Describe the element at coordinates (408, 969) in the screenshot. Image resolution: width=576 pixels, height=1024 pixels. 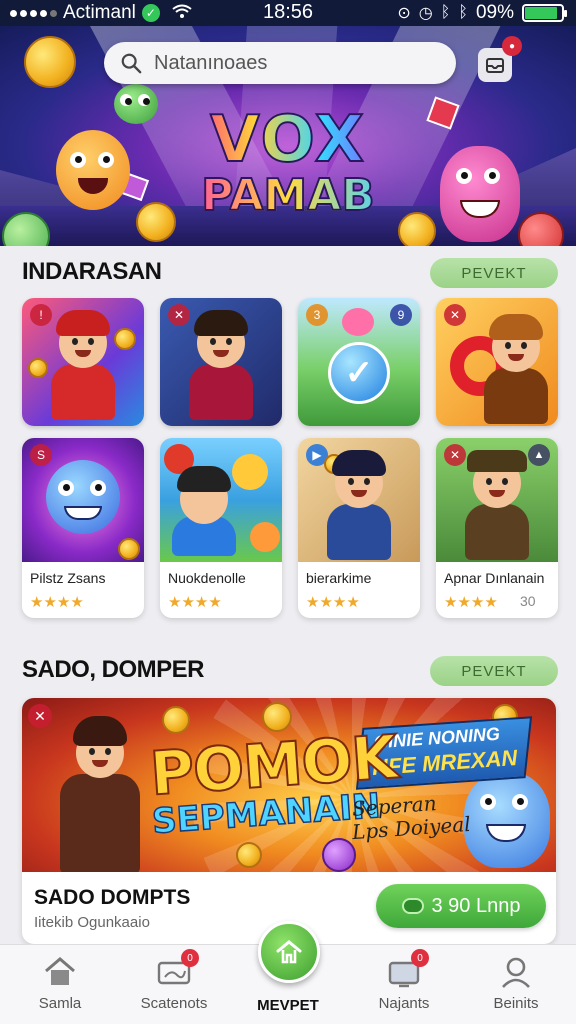
I see `tv-icon: 0` at that location.